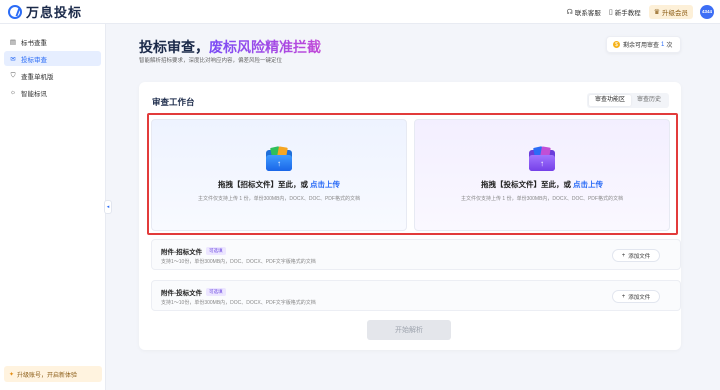  I want to click on quota-count: 1, so click(663, 44).